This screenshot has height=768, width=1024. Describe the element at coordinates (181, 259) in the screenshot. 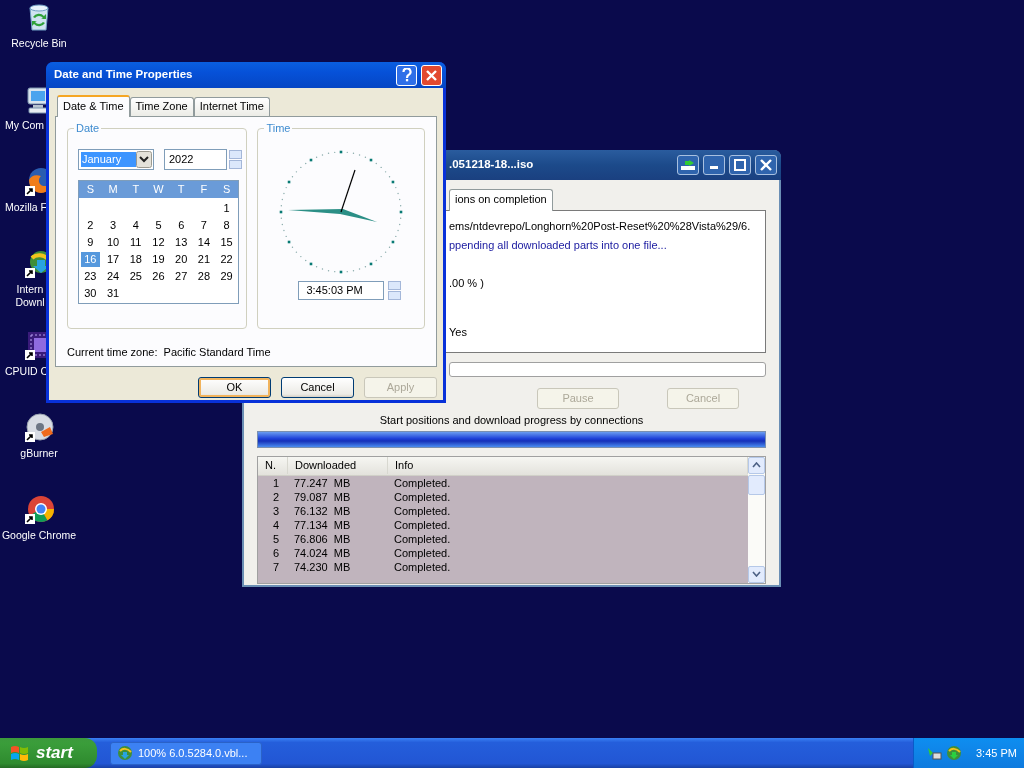

I see `calendar-day: 20` at that location.